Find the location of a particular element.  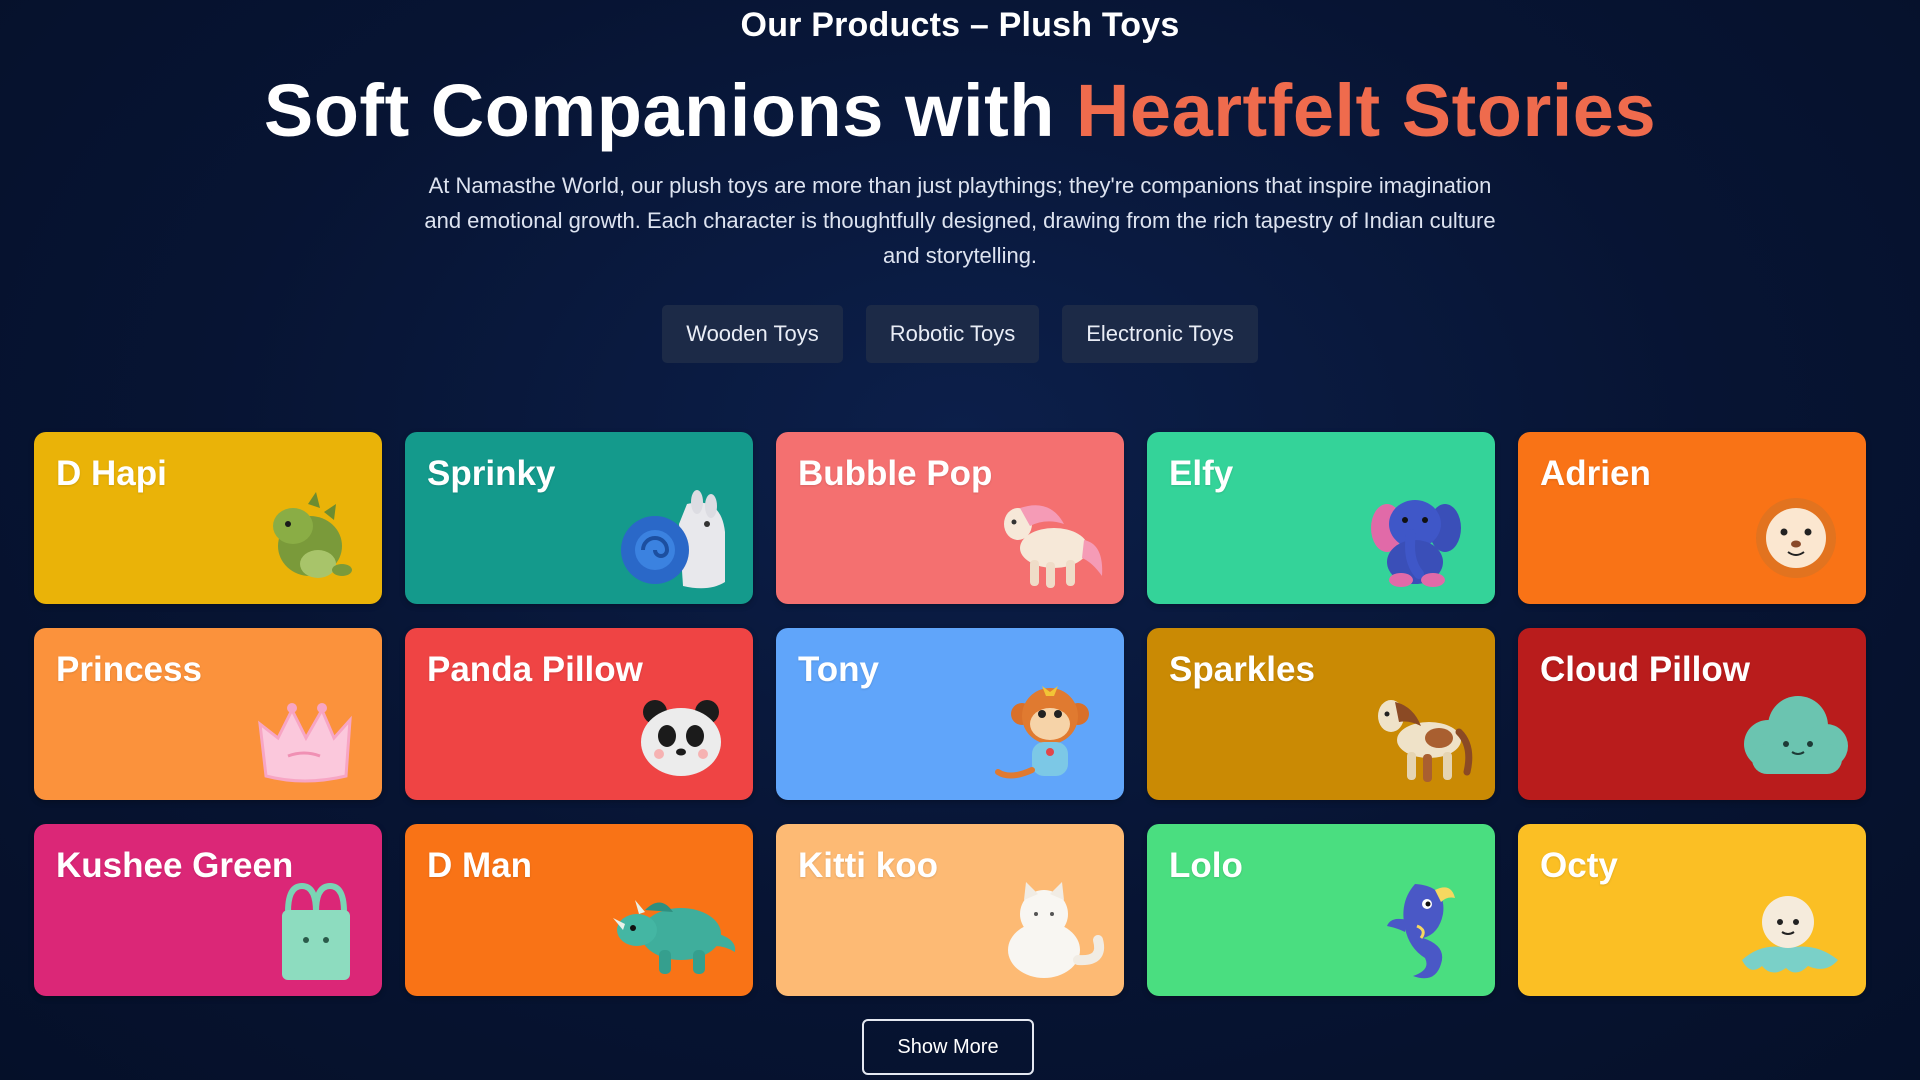

white-cat-plush-icon is located at coordinates (1056, 930).